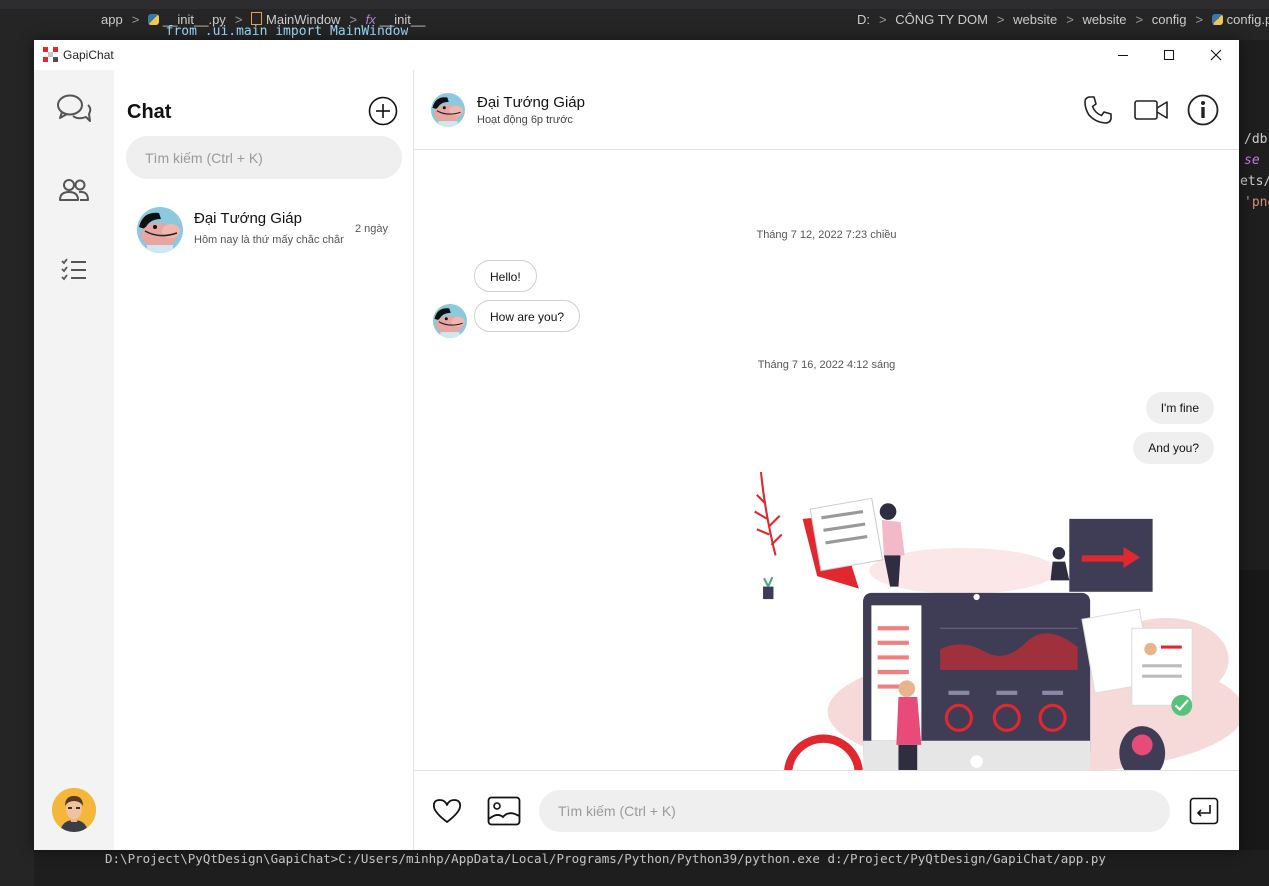  Describe the element at coordinates (854, 811) in the screenshot. I see `message-input` at that location.